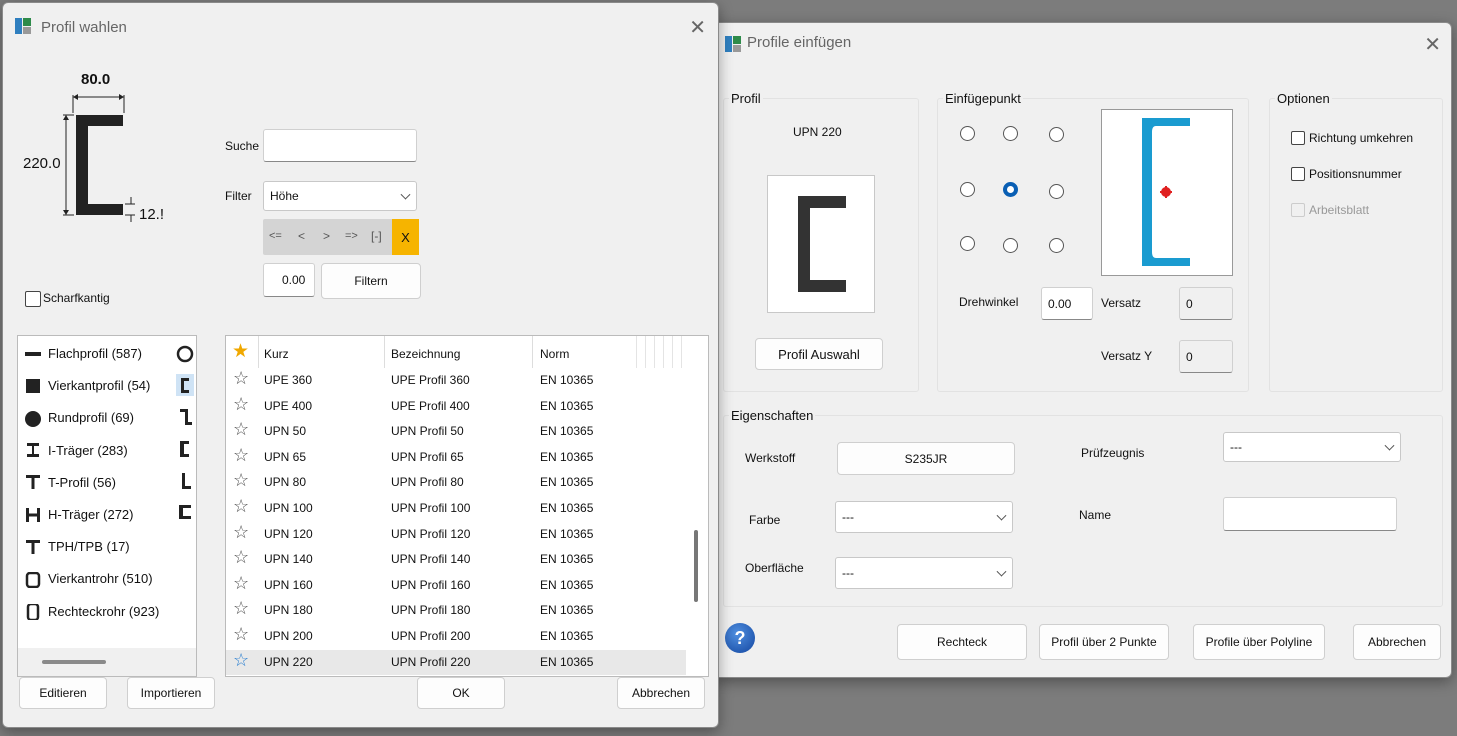 The image size is (1457, 736). What do you see at coordinates (425, 354) in the screenshot?
I see `header-bezeichnung: Bezeichnung` at bounding box center [425, 354].